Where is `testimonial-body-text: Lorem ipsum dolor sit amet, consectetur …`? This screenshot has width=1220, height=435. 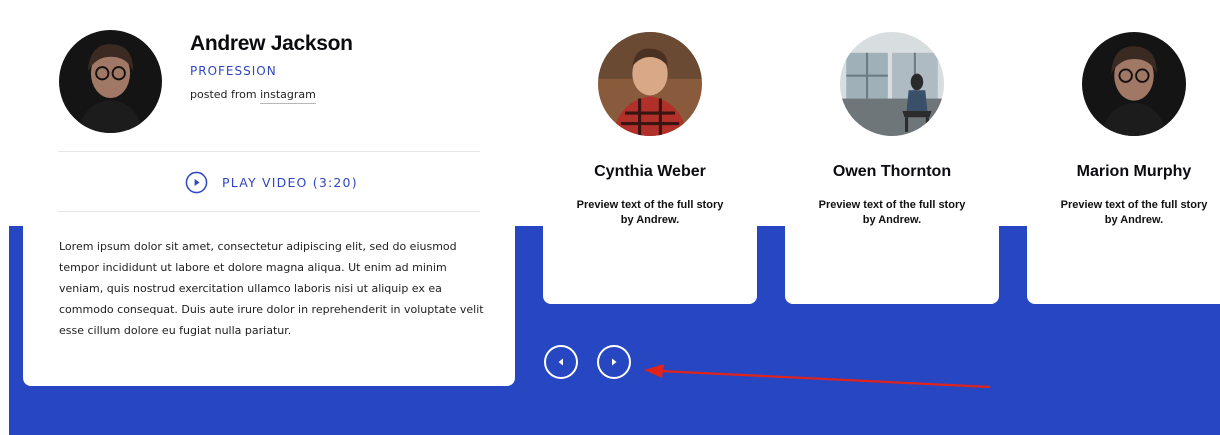
testimonial-body-text: Lorem ipsum dolor sit amet, consectetur … is located at coordinates (271, 288).